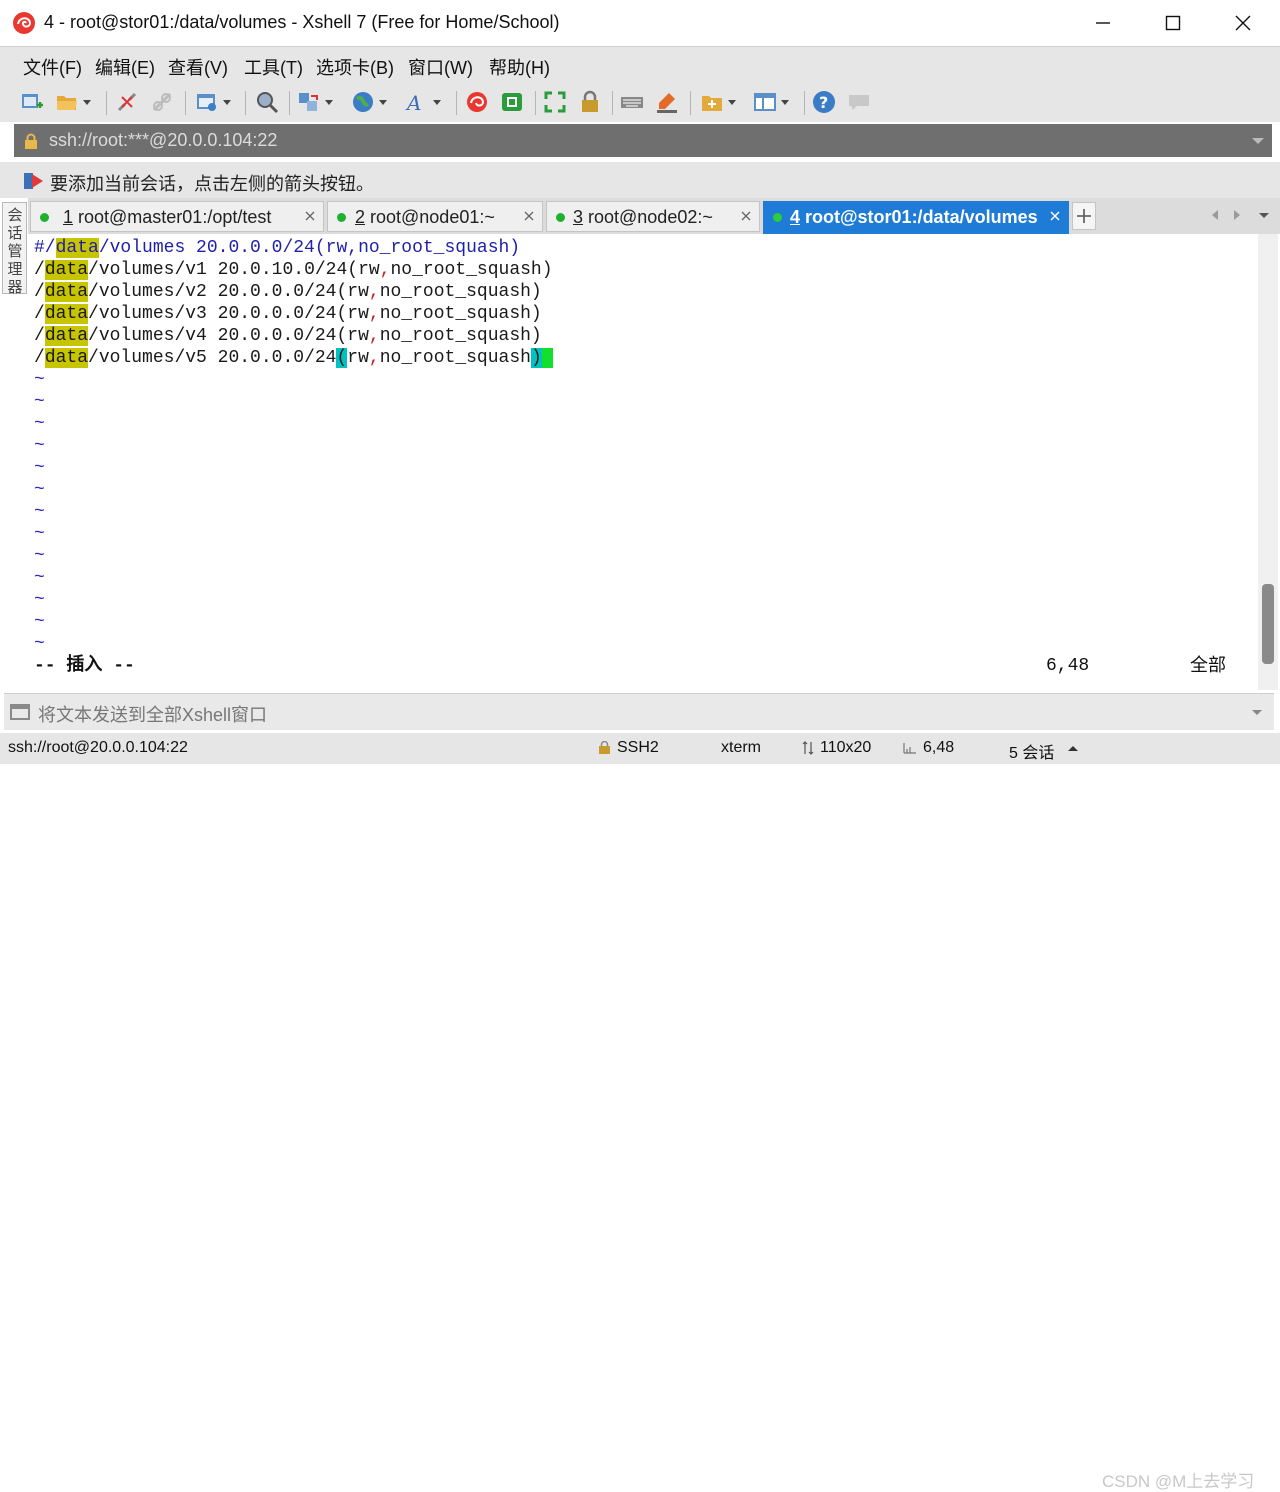 Image resolution: width=1280 pixels, height=1492 pixels. What do you see at coordinates (1068, 666) in the screenshot?
I see `vim-cursor-position: 6,48` at bounding box center [1068, 666].